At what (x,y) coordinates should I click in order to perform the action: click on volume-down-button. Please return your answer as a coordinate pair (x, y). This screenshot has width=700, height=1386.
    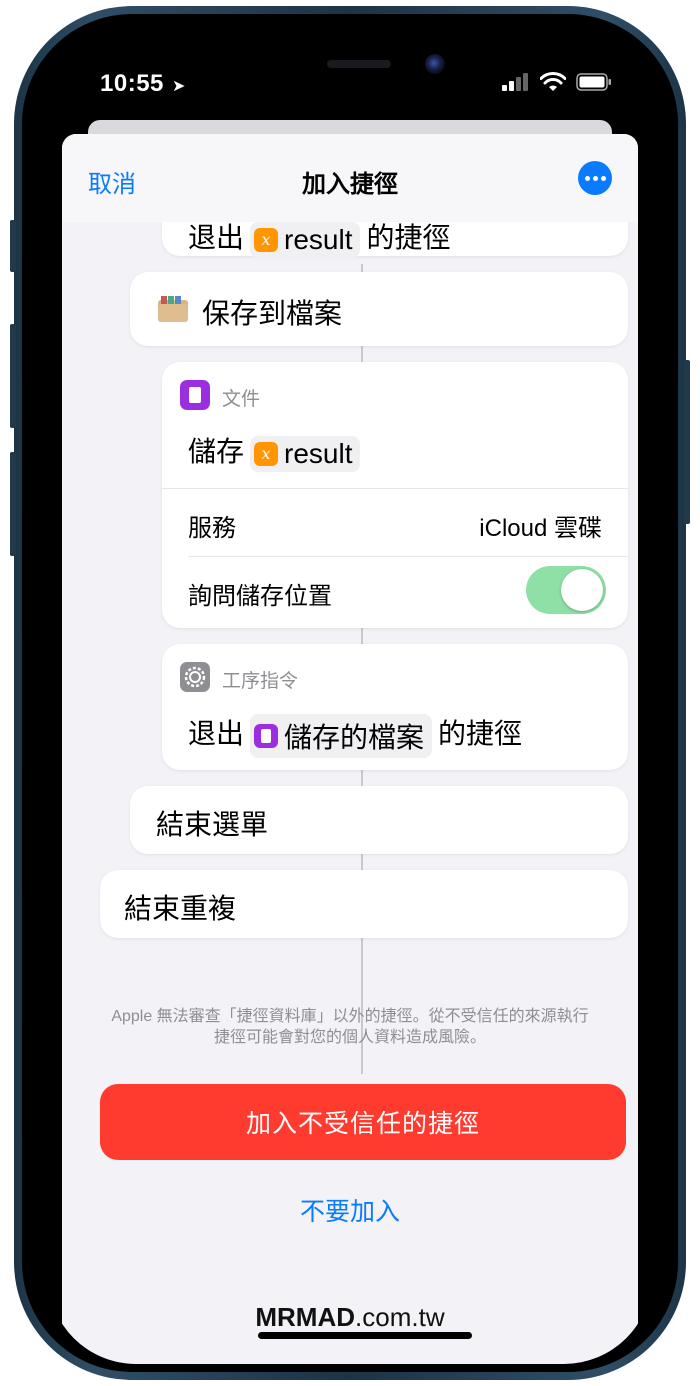
    Looking at the image, I should click on (13, 504).